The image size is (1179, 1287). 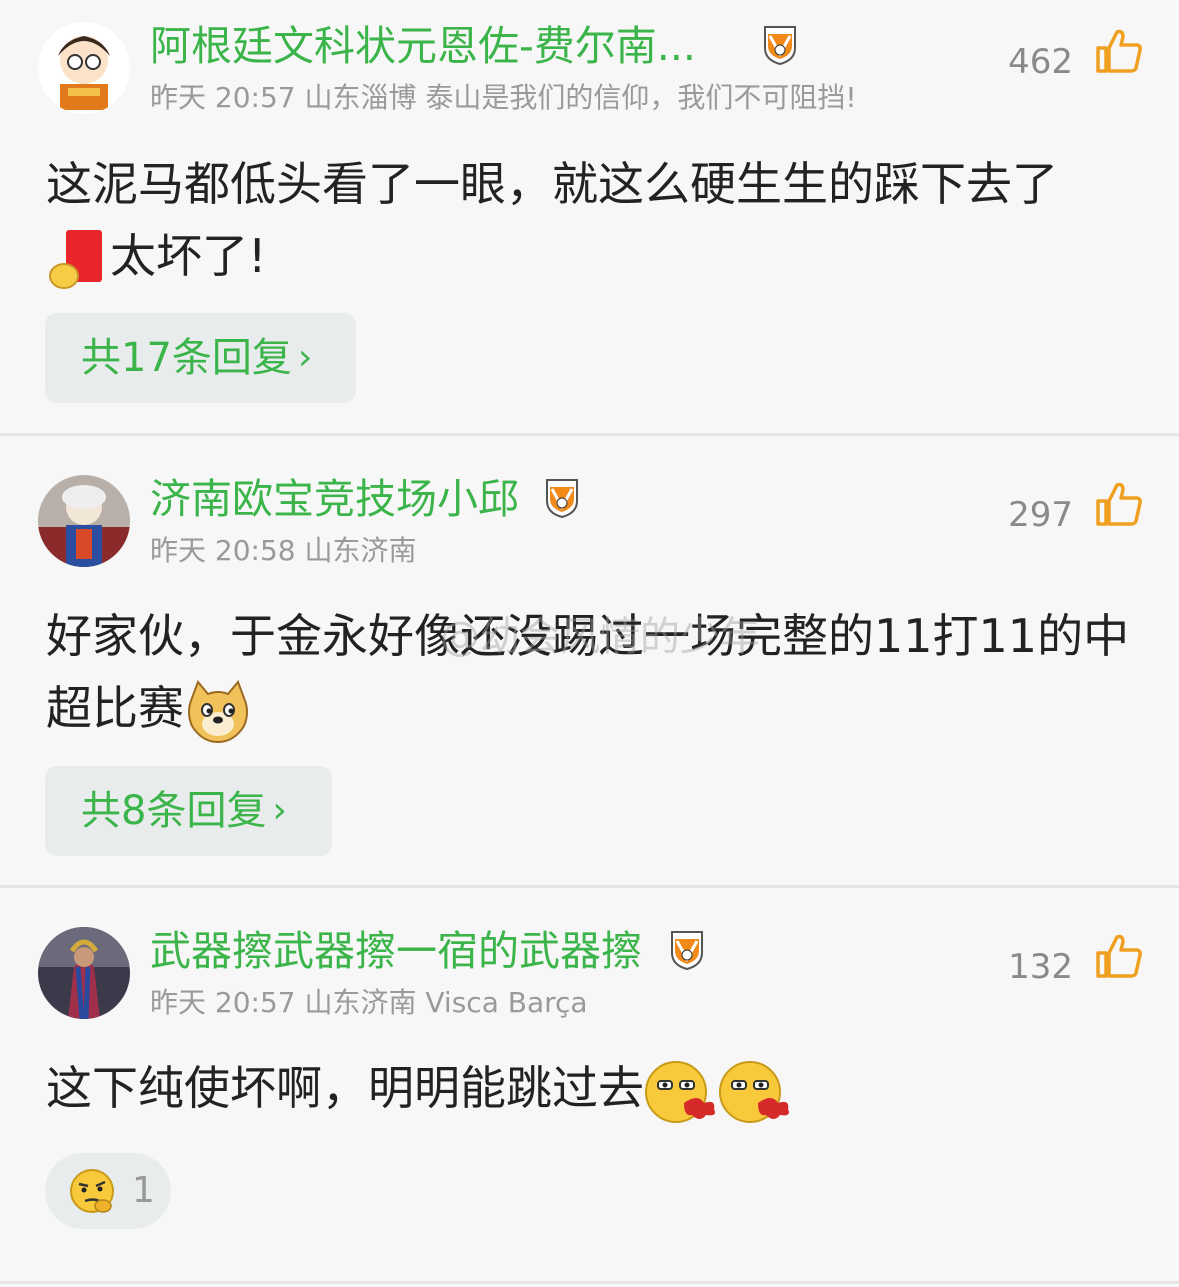 I want to click on comment-text-span: 超比赛, so click(x=115, y=708).